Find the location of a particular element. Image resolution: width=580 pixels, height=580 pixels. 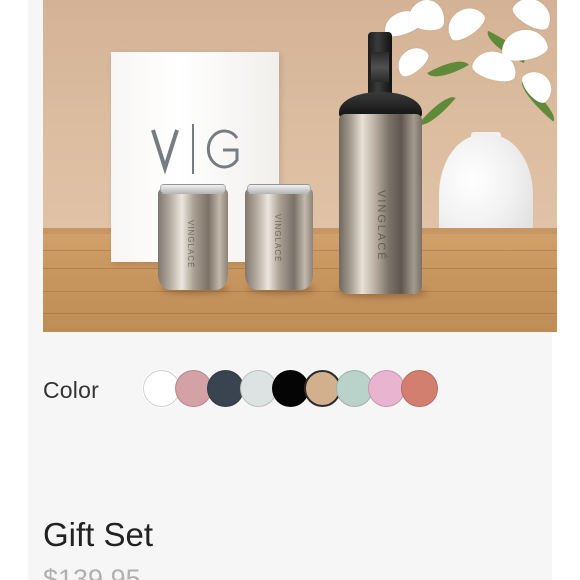

color-swatch-coral is located at coordinates (419, 388).